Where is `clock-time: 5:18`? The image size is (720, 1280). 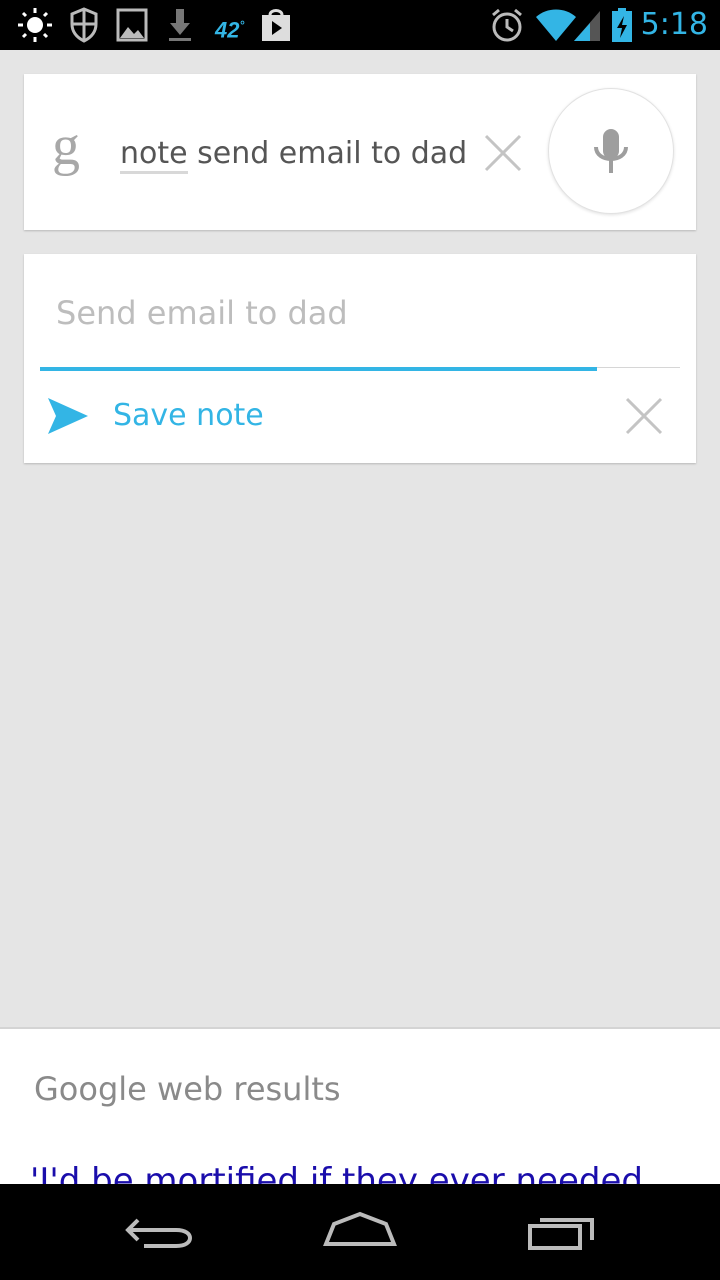 clock-time: 5:18 is located at coordinates (674, 24).